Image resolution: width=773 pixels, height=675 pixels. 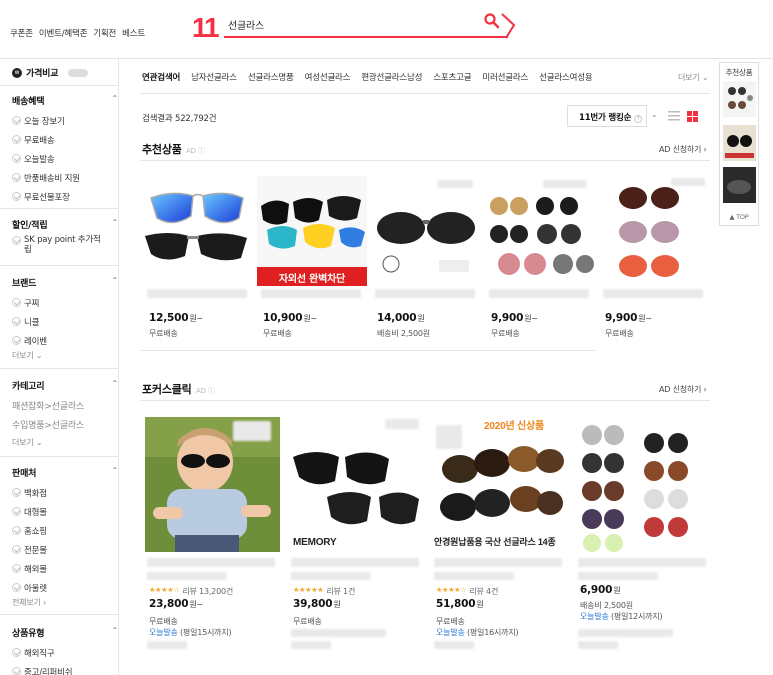 What do you see at coordinates (48, 671) in the screenshot?
I see `option-label: 중고/리퍼비쉬` at bounding box center [48, 671].